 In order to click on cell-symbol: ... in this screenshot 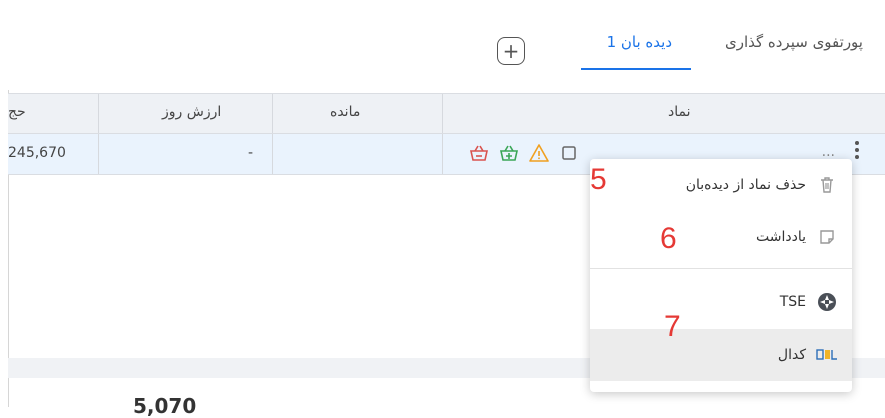, I will do `click(828, 152)`.